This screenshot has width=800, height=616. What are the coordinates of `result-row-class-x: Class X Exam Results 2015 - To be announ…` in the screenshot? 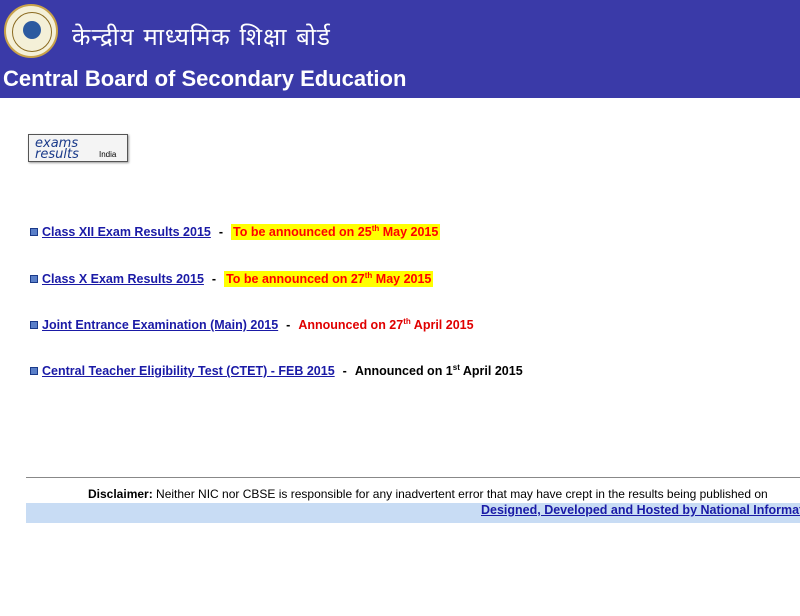 It's located at (232, 279).